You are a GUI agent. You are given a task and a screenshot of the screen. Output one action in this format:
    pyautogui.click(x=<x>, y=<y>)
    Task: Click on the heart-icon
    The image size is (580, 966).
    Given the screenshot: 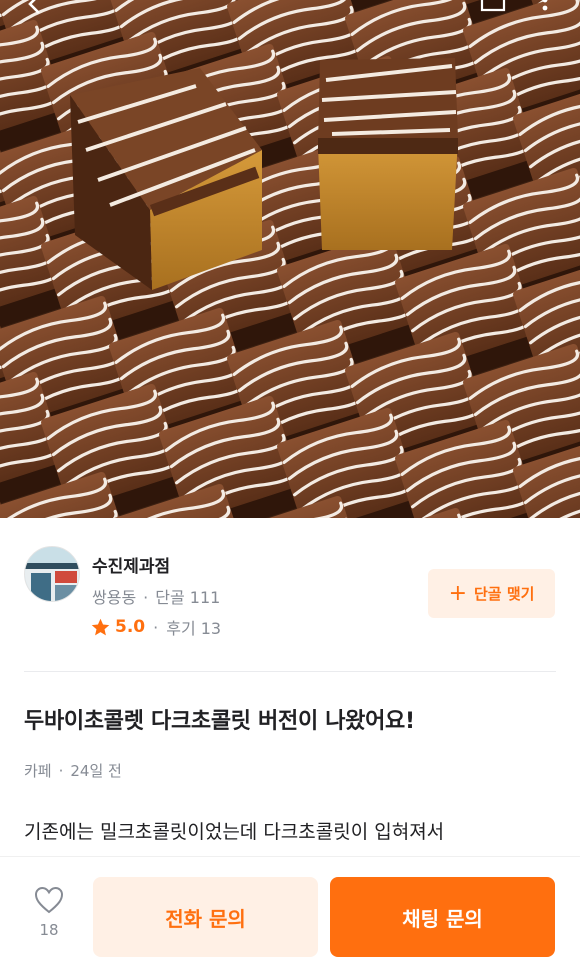 What is the action you would take?
    pyautogui.click(x=49, y=900)
    